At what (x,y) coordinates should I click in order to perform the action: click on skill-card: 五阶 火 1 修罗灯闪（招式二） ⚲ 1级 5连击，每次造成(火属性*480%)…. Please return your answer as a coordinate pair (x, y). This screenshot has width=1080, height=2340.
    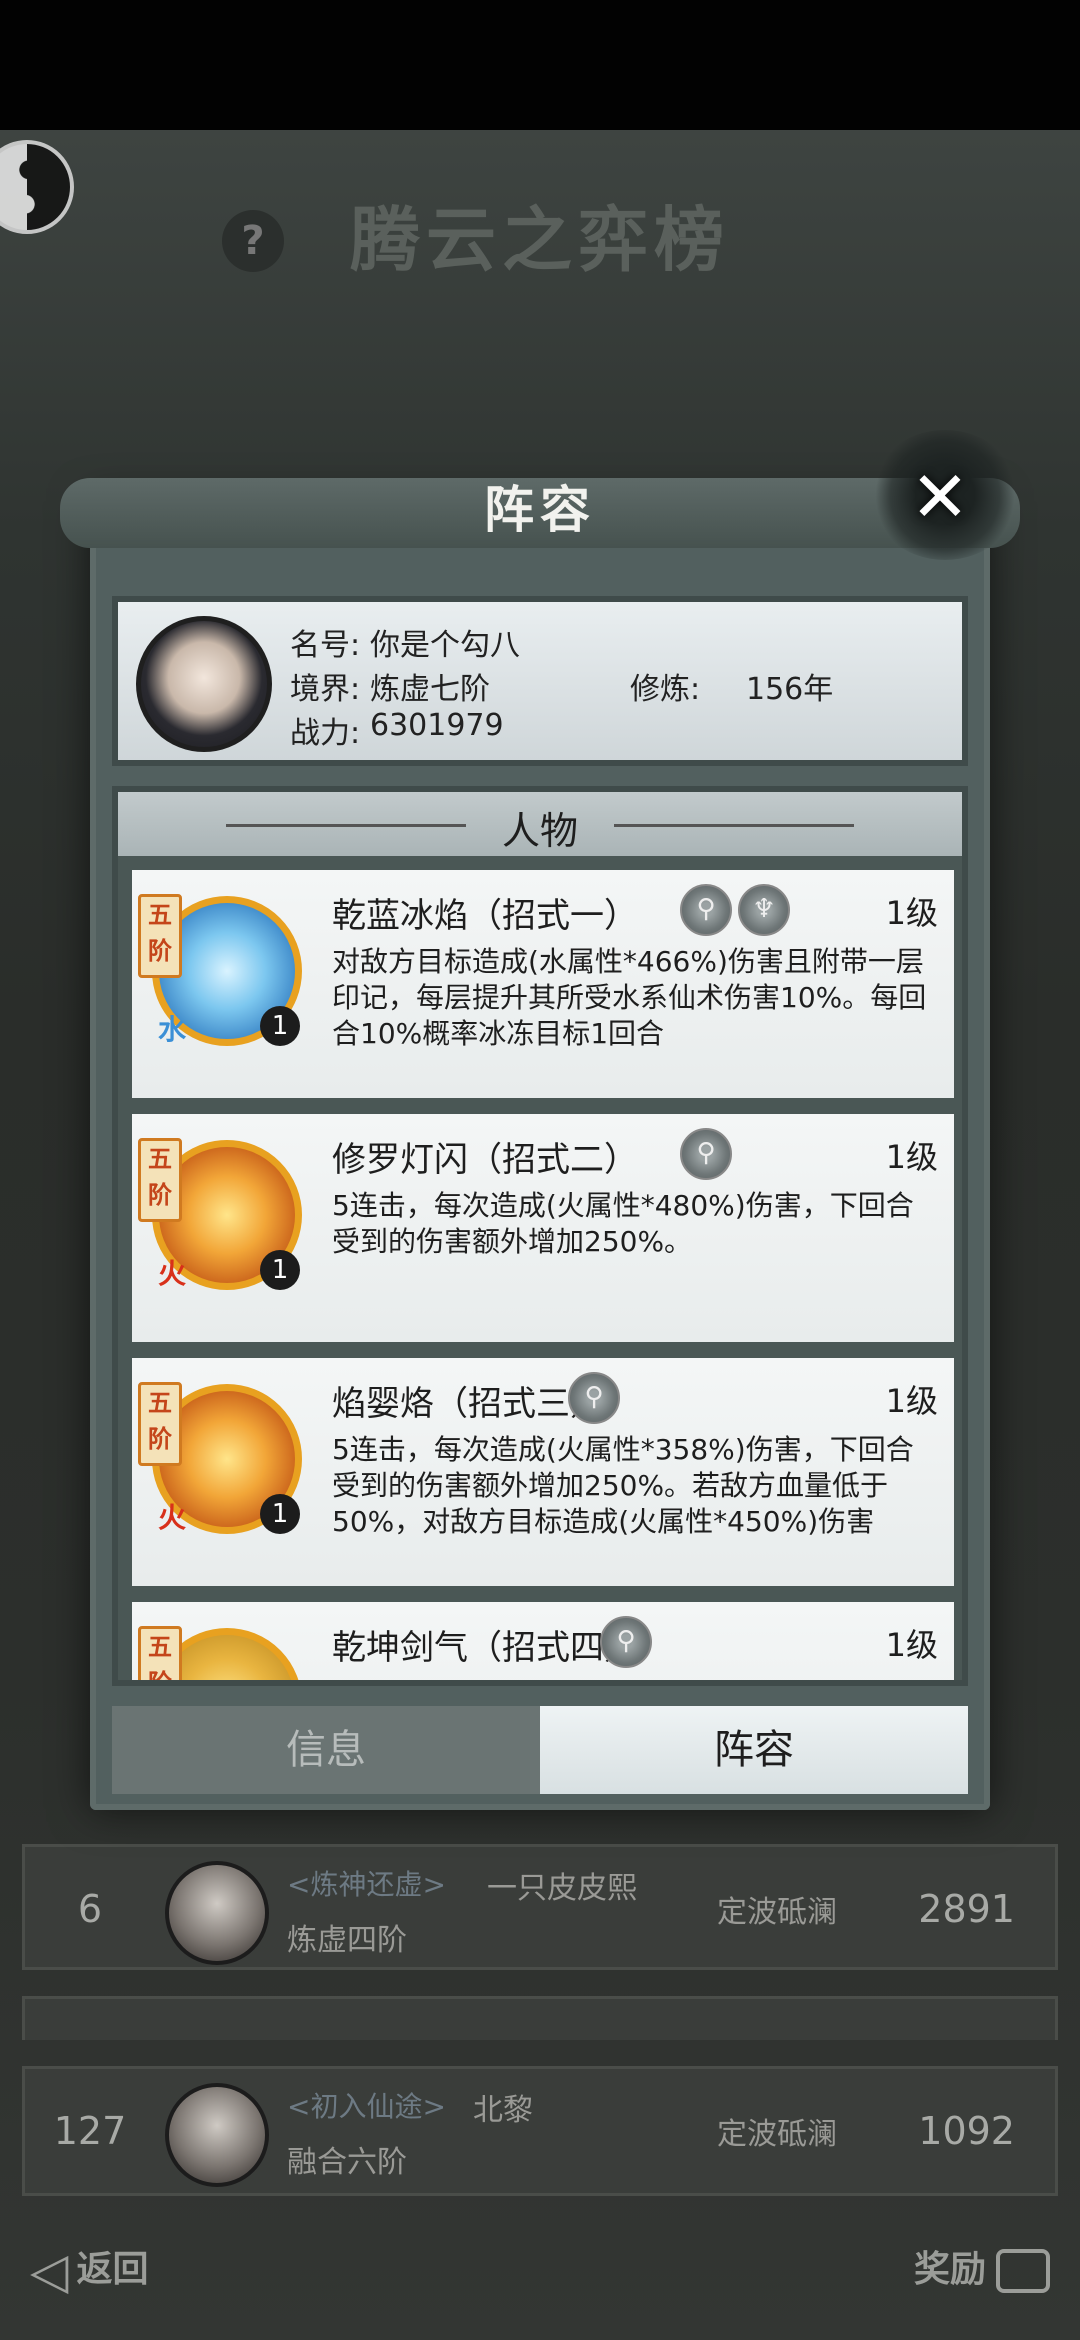
    Looking at the image, I should click on (543, 1228).